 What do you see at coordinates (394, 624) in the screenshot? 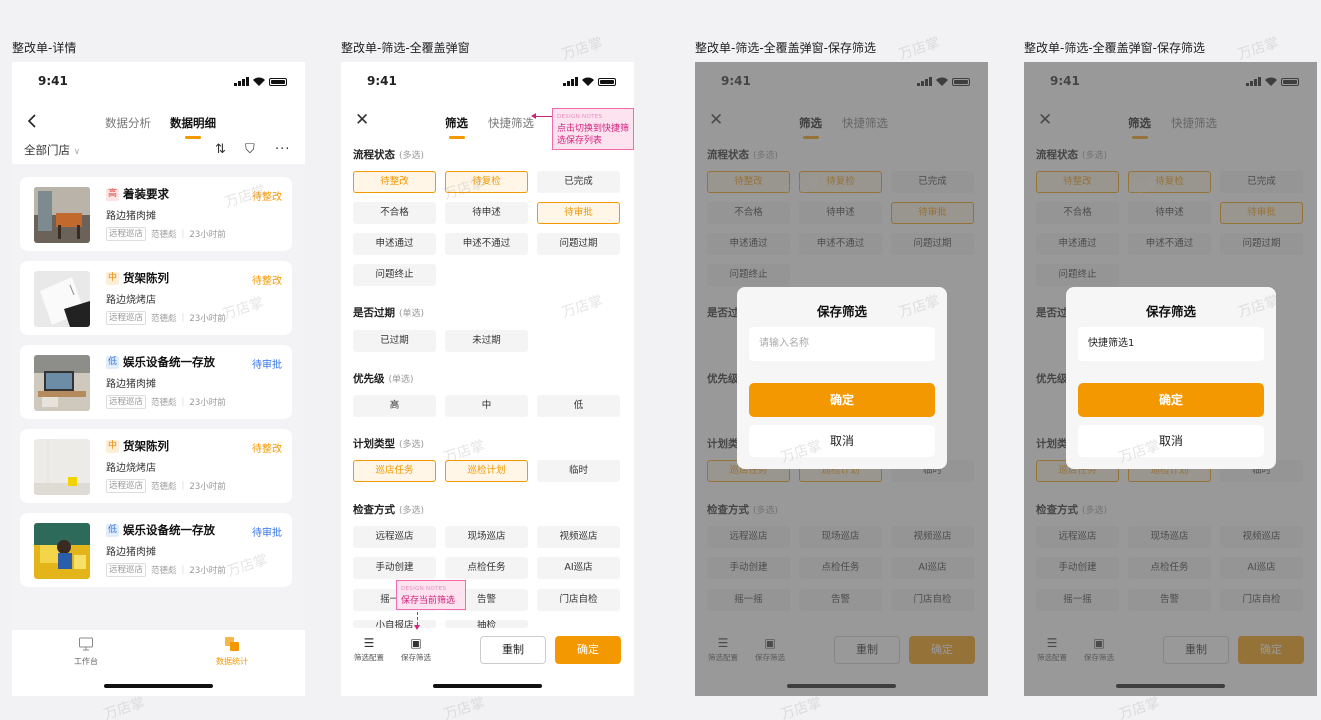
I see `chip-option: 小自报店` at bounding box center [394, 624].